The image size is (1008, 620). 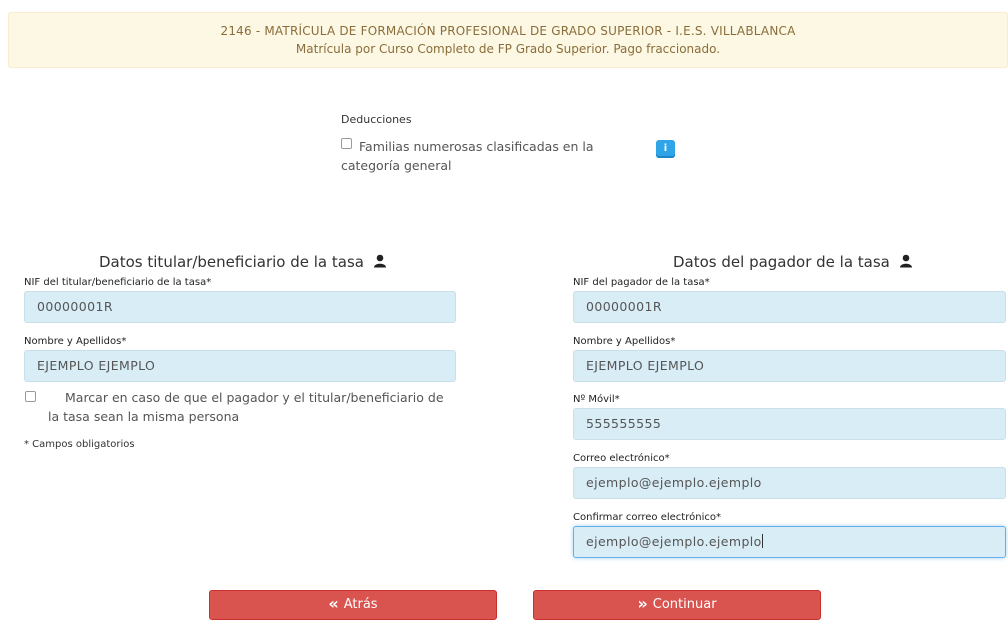 What do you see at coordinates (647, 517) in the screenshot?
I see `pagador-confirm-email-label: Confirmar correo electrónico*` at bounding box center [647, 517].